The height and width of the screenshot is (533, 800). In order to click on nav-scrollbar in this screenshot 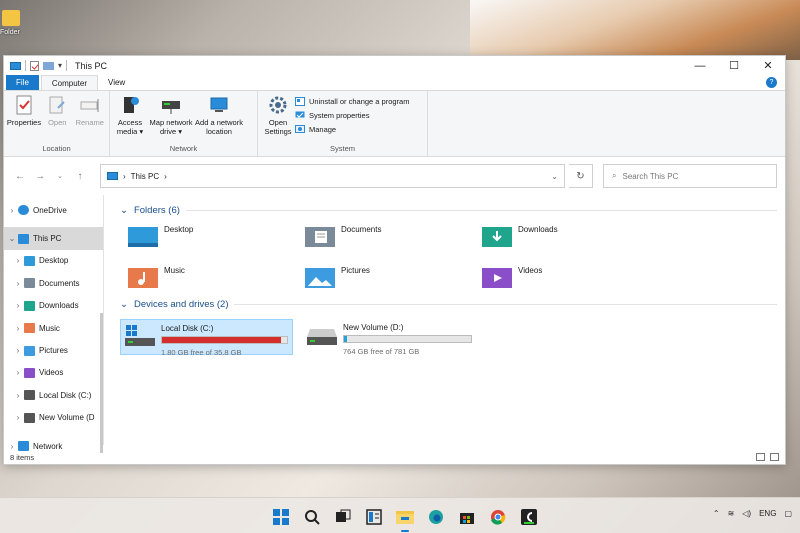, I will do `click(101, 383)`.